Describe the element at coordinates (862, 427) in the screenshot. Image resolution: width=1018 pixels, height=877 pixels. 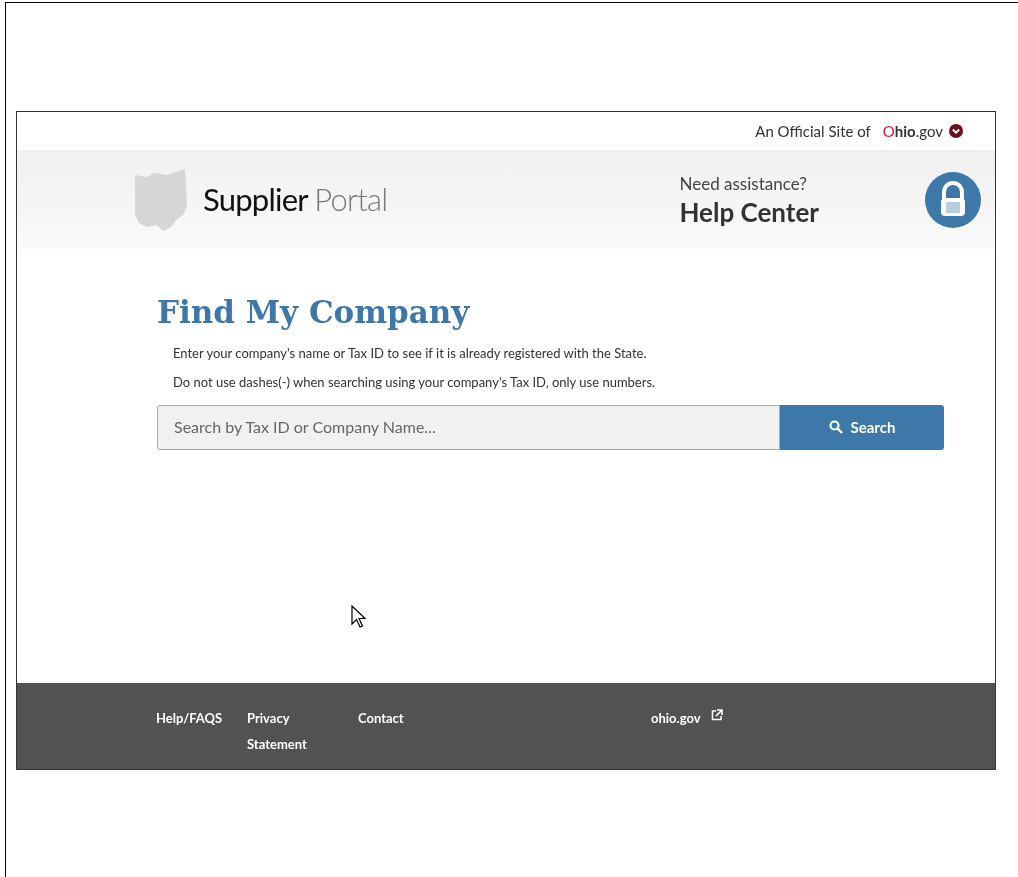
I see `search-button: Search` at that location.